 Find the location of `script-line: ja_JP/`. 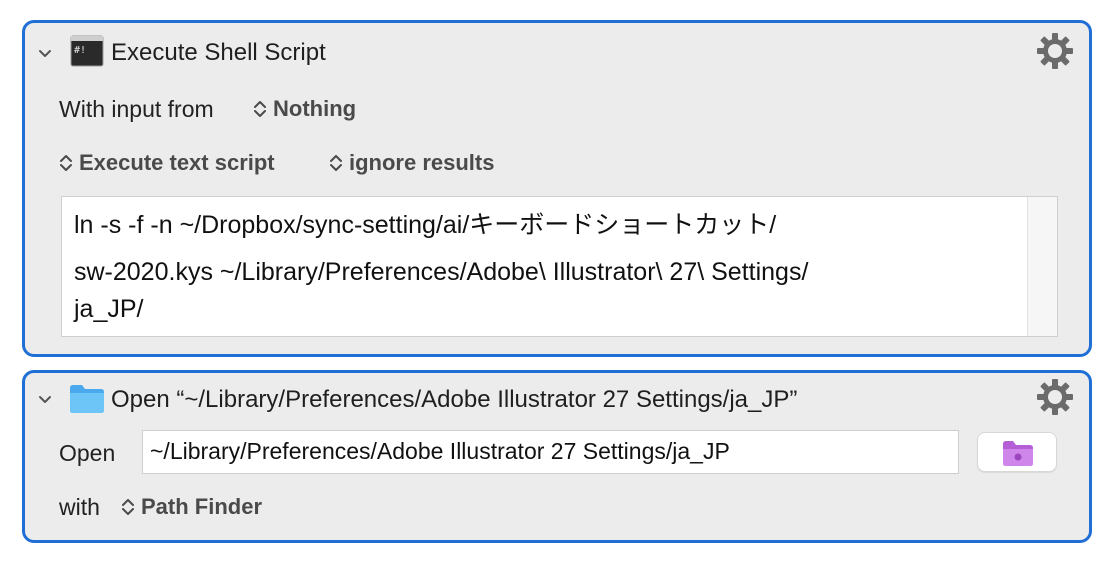

script-line: ja_JP/ is located at coordinates (109, 309).